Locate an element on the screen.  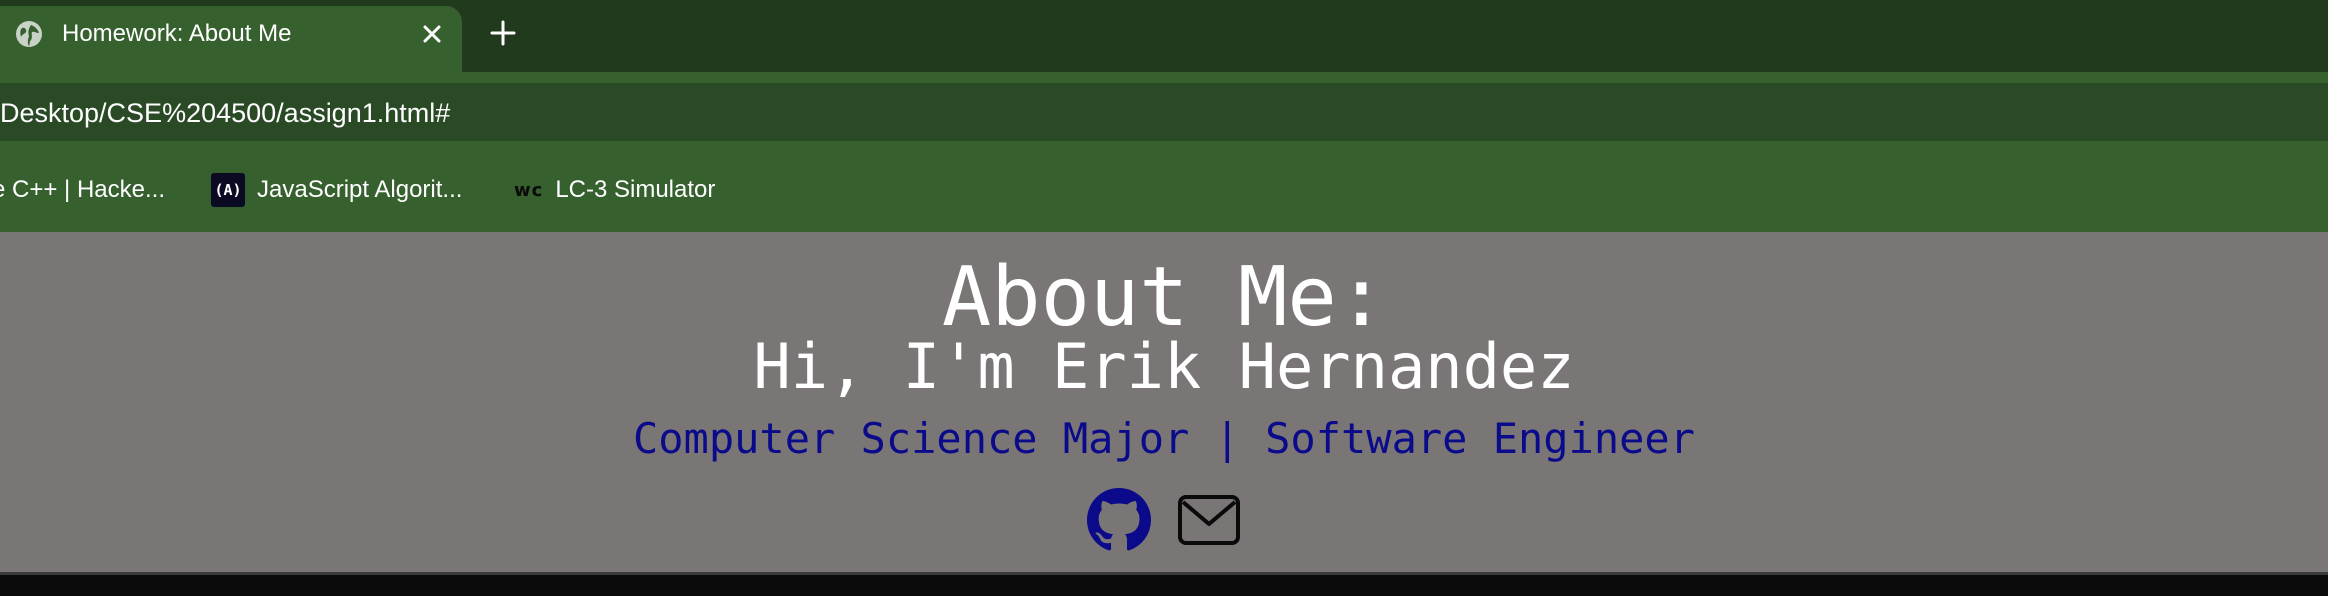
url-text: Desktop/CSE%204500/assign1.html# is located at coordinates (225, 113).